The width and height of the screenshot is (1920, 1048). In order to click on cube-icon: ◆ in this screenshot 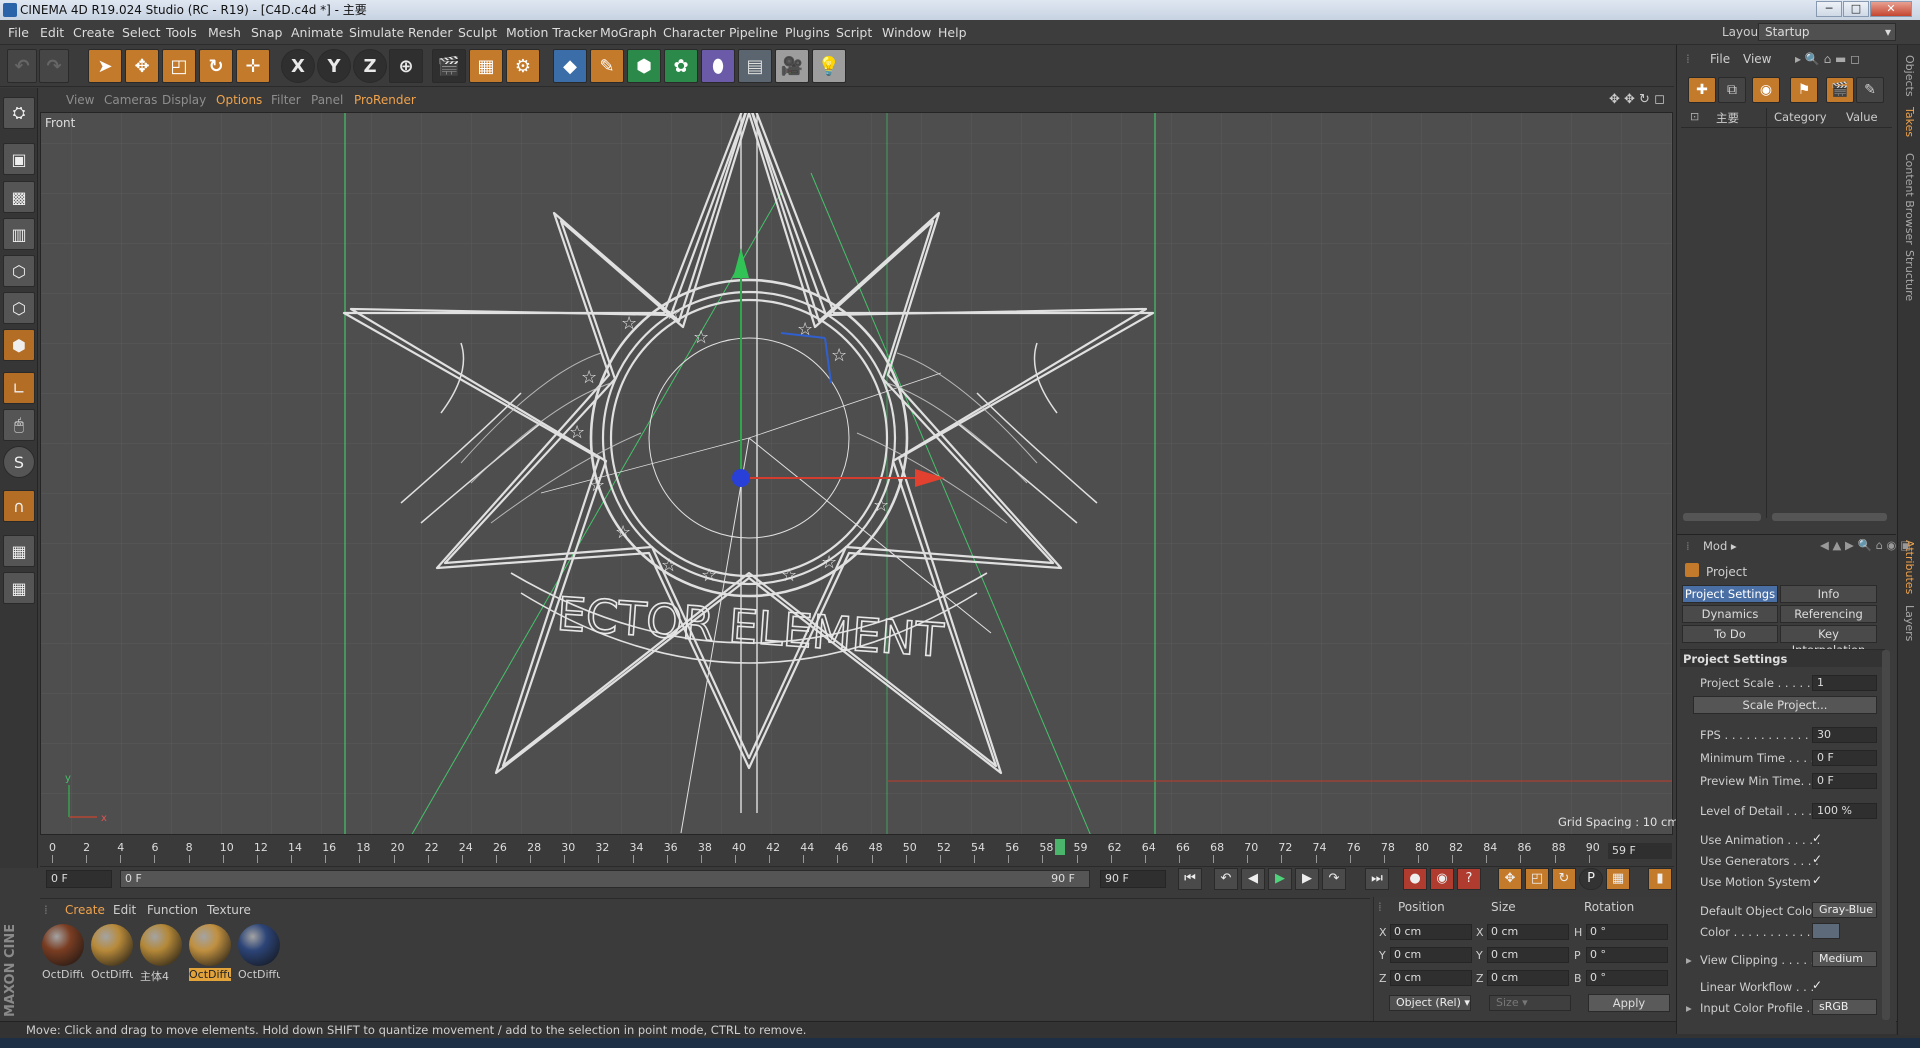, I will do `click(570, 66)`.